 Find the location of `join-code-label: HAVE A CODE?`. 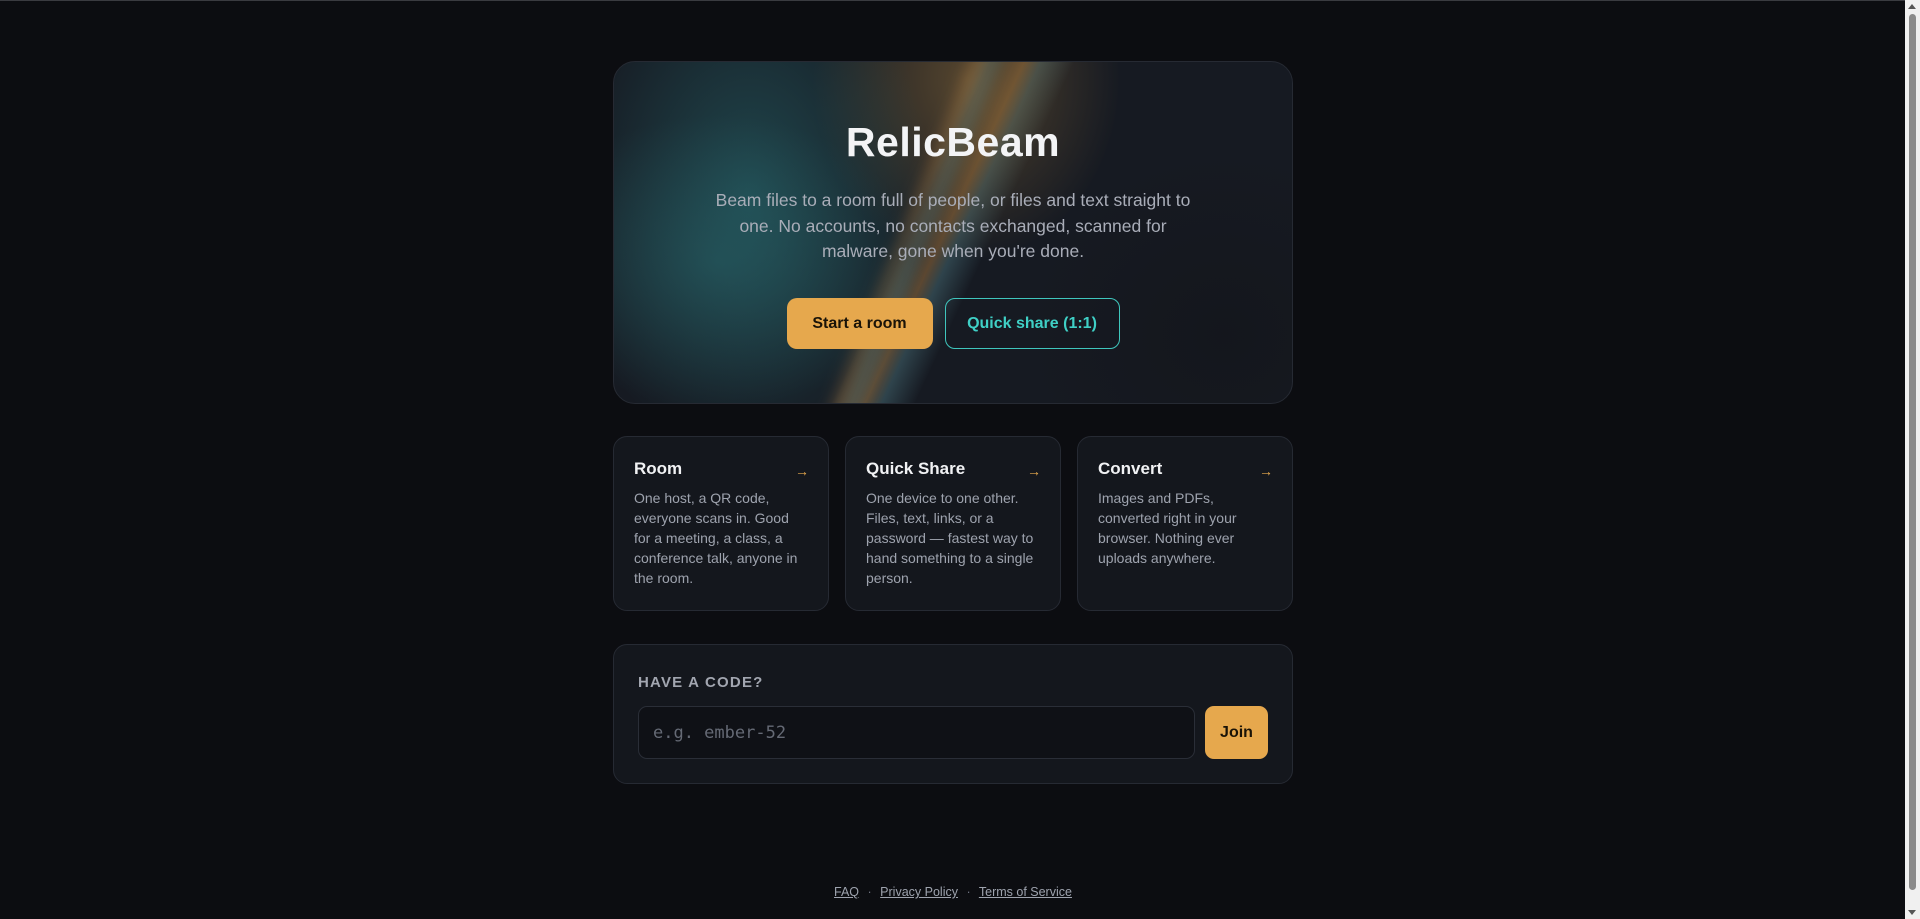

join-code-label: HAVE A CODE? is located at coordinates (701, 682).